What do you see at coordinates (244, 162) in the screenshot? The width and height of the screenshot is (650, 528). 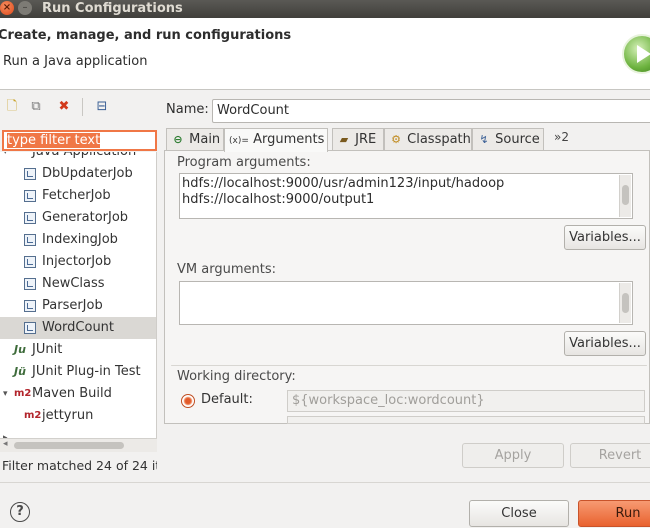 I see `program-arguments-label: Program arguments:` at bounding box center [244, 162].